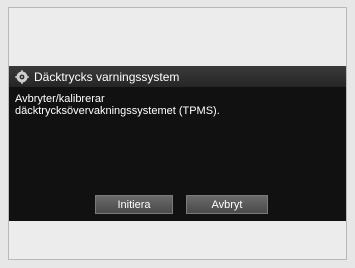 This screenshot has height=268, width=355. What do you see at coordinates (107, 76) in the screenshot?
I see `dialog-title: Däcktrycks varningssystem` at bounding box center [107, 76].